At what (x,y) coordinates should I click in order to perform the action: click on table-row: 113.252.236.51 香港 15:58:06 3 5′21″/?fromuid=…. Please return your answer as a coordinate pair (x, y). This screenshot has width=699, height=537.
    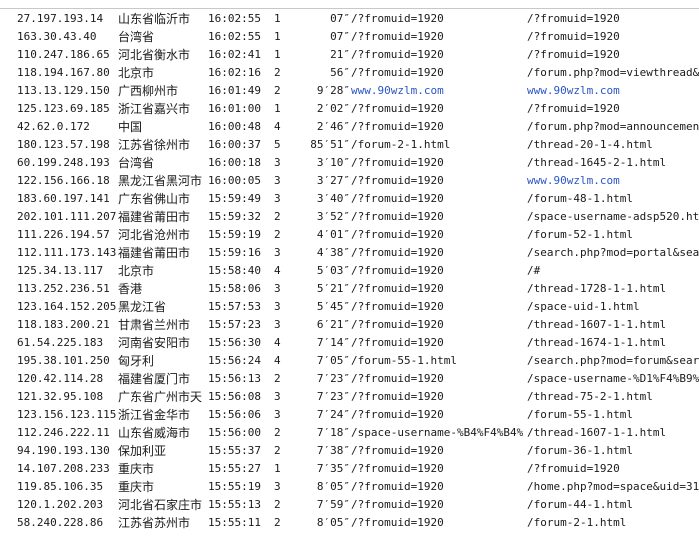
    Looking at the image, I should click on (349, 289).